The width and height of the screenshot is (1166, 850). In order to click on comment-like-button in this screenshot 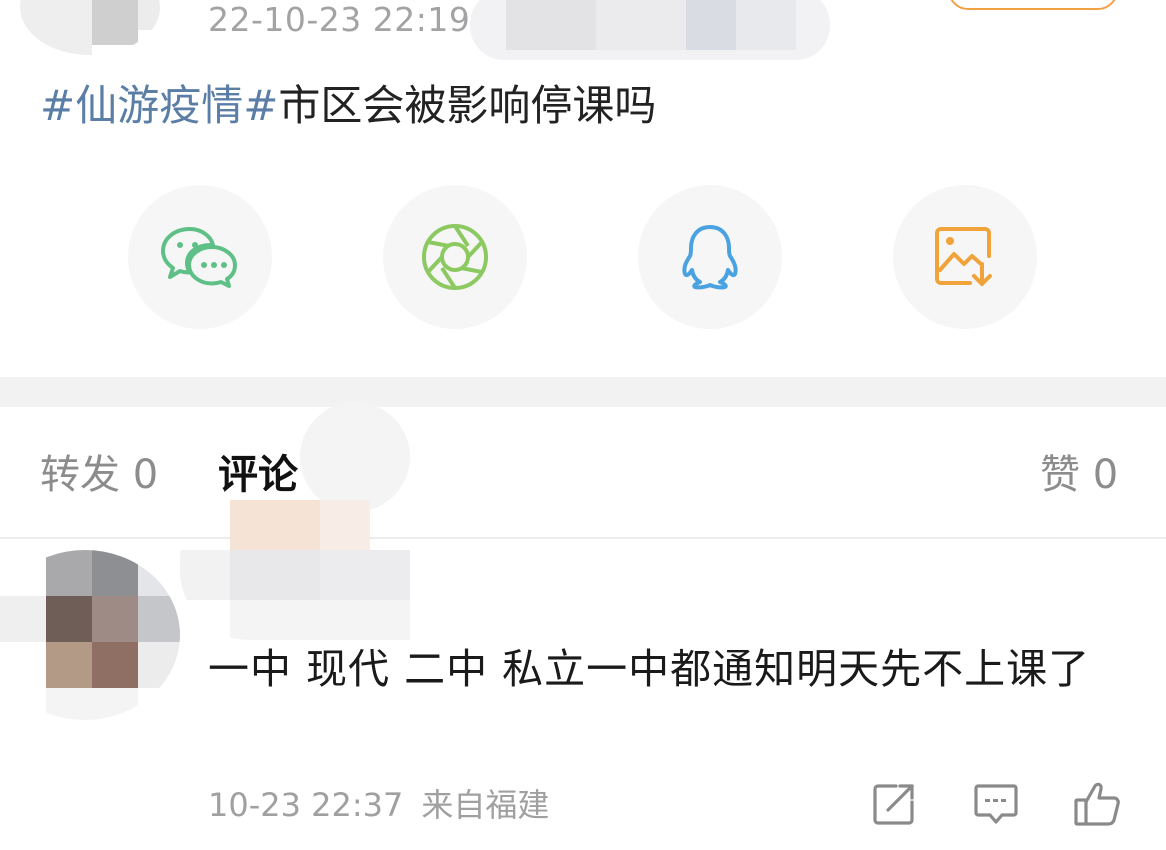, I will do `click(1097, 804)`.